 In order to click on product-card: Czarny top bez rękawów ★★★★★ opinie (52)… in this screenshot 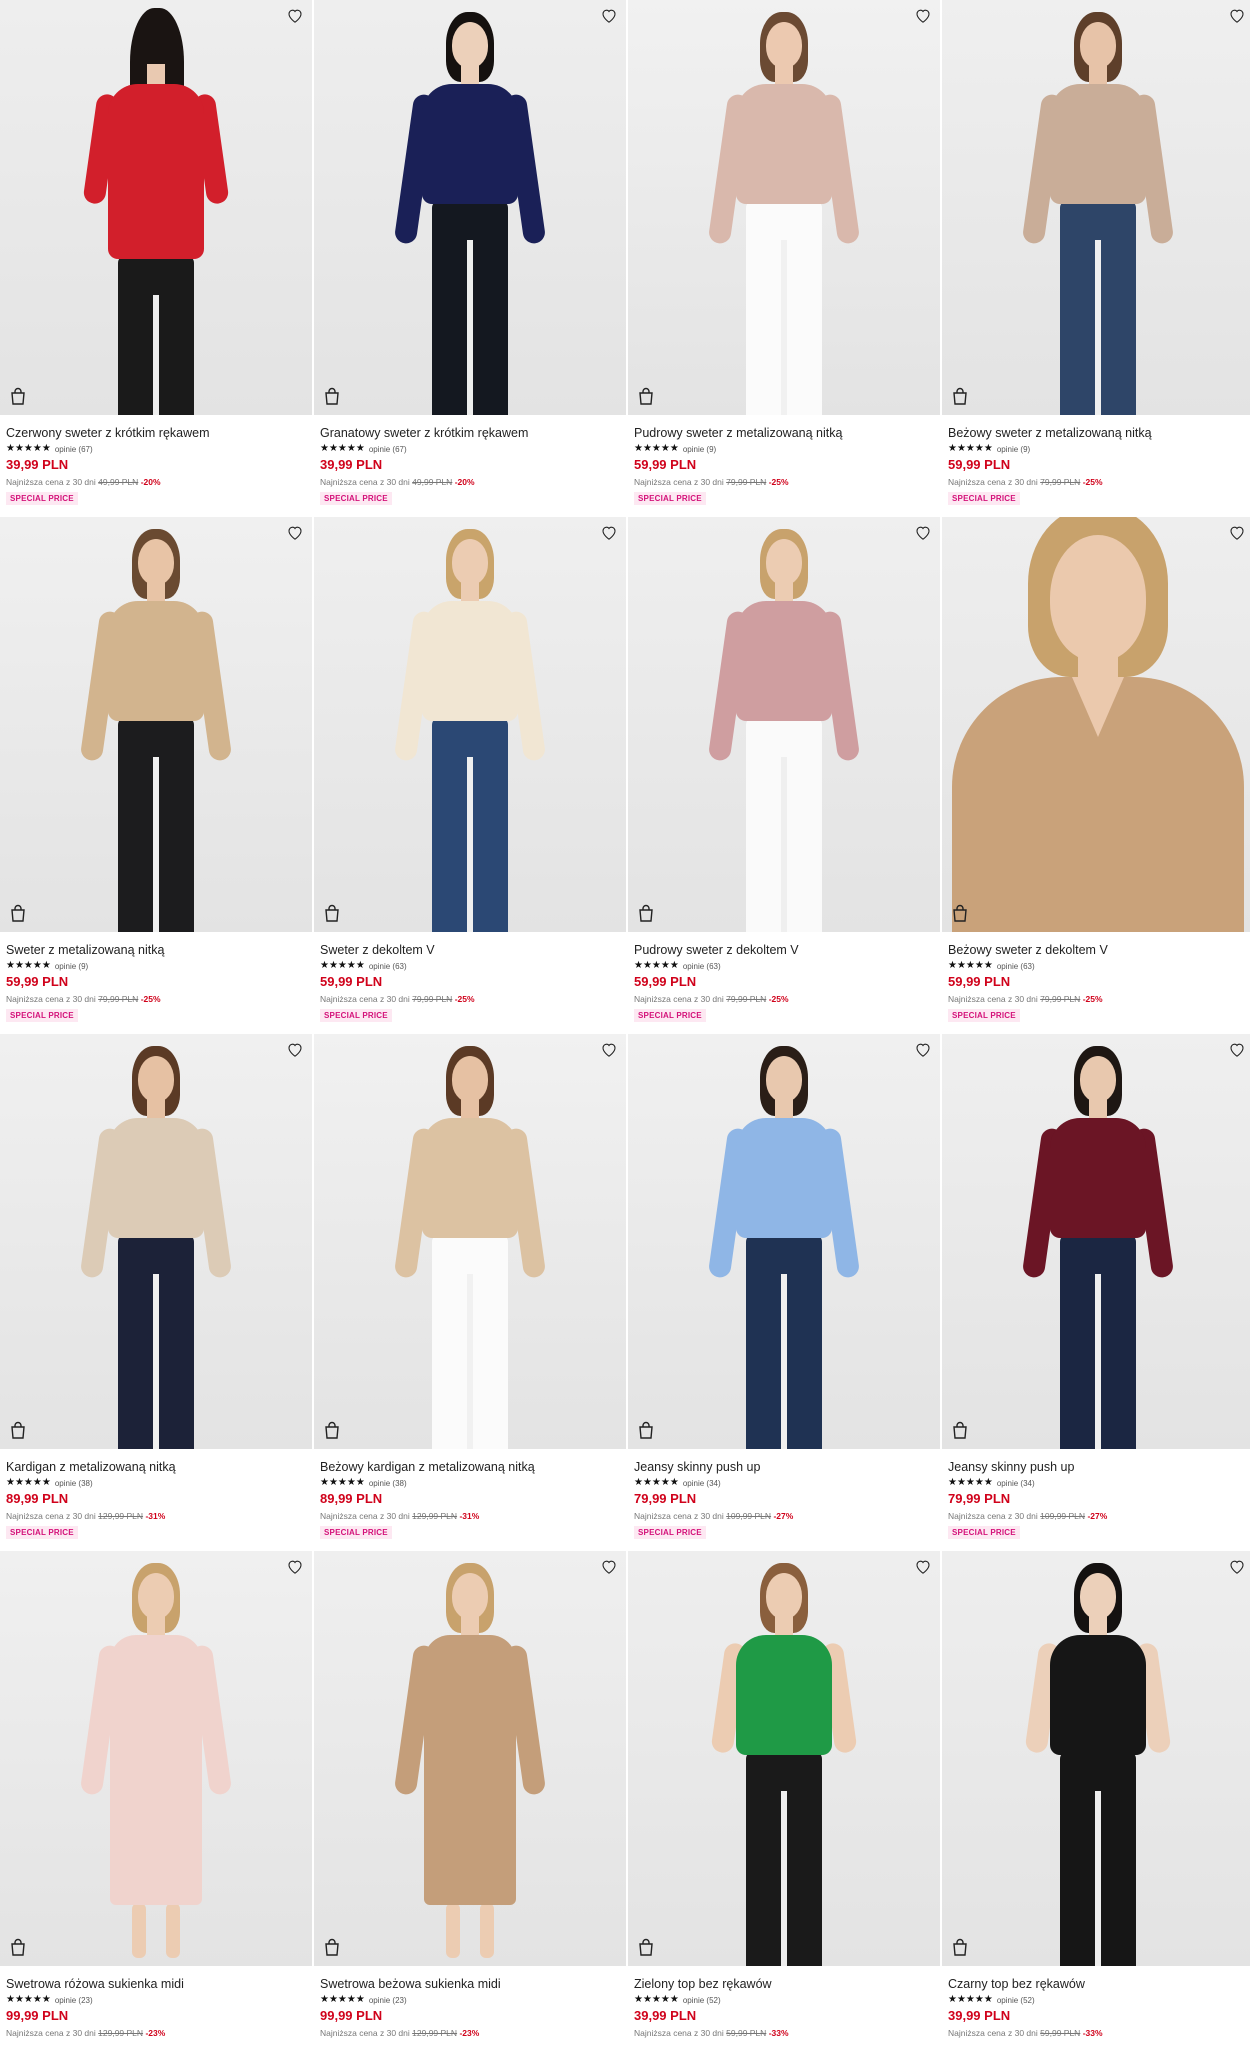, I will do `click(1096, 1798)`.